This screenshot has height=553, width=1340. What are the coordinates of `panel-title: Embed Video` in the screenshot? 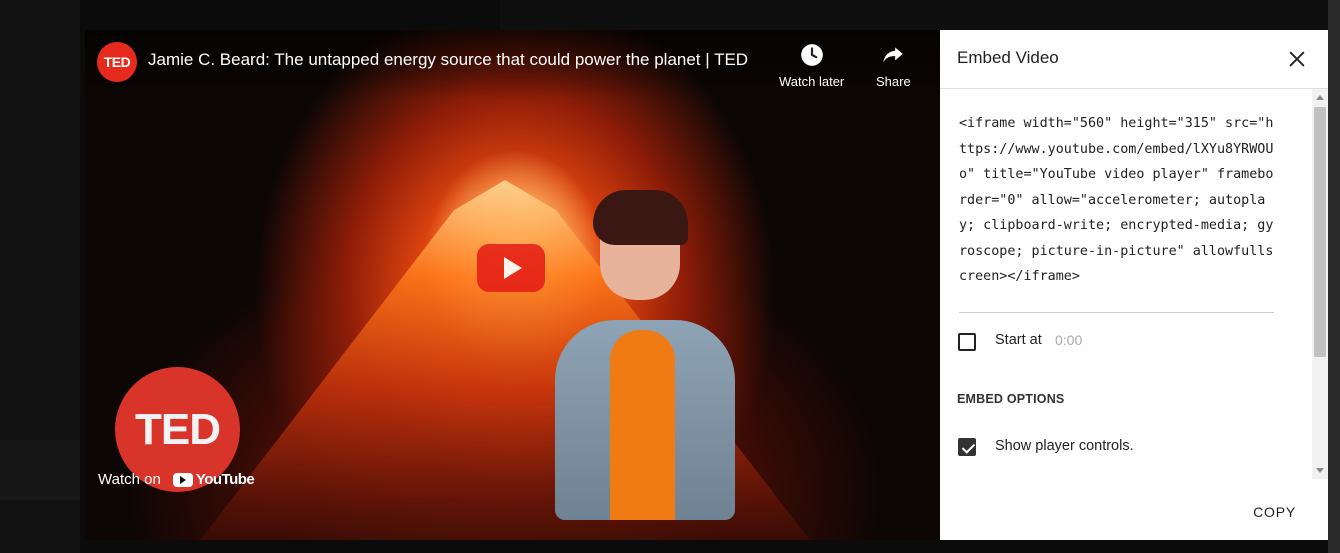 It's located at (1008, 57).